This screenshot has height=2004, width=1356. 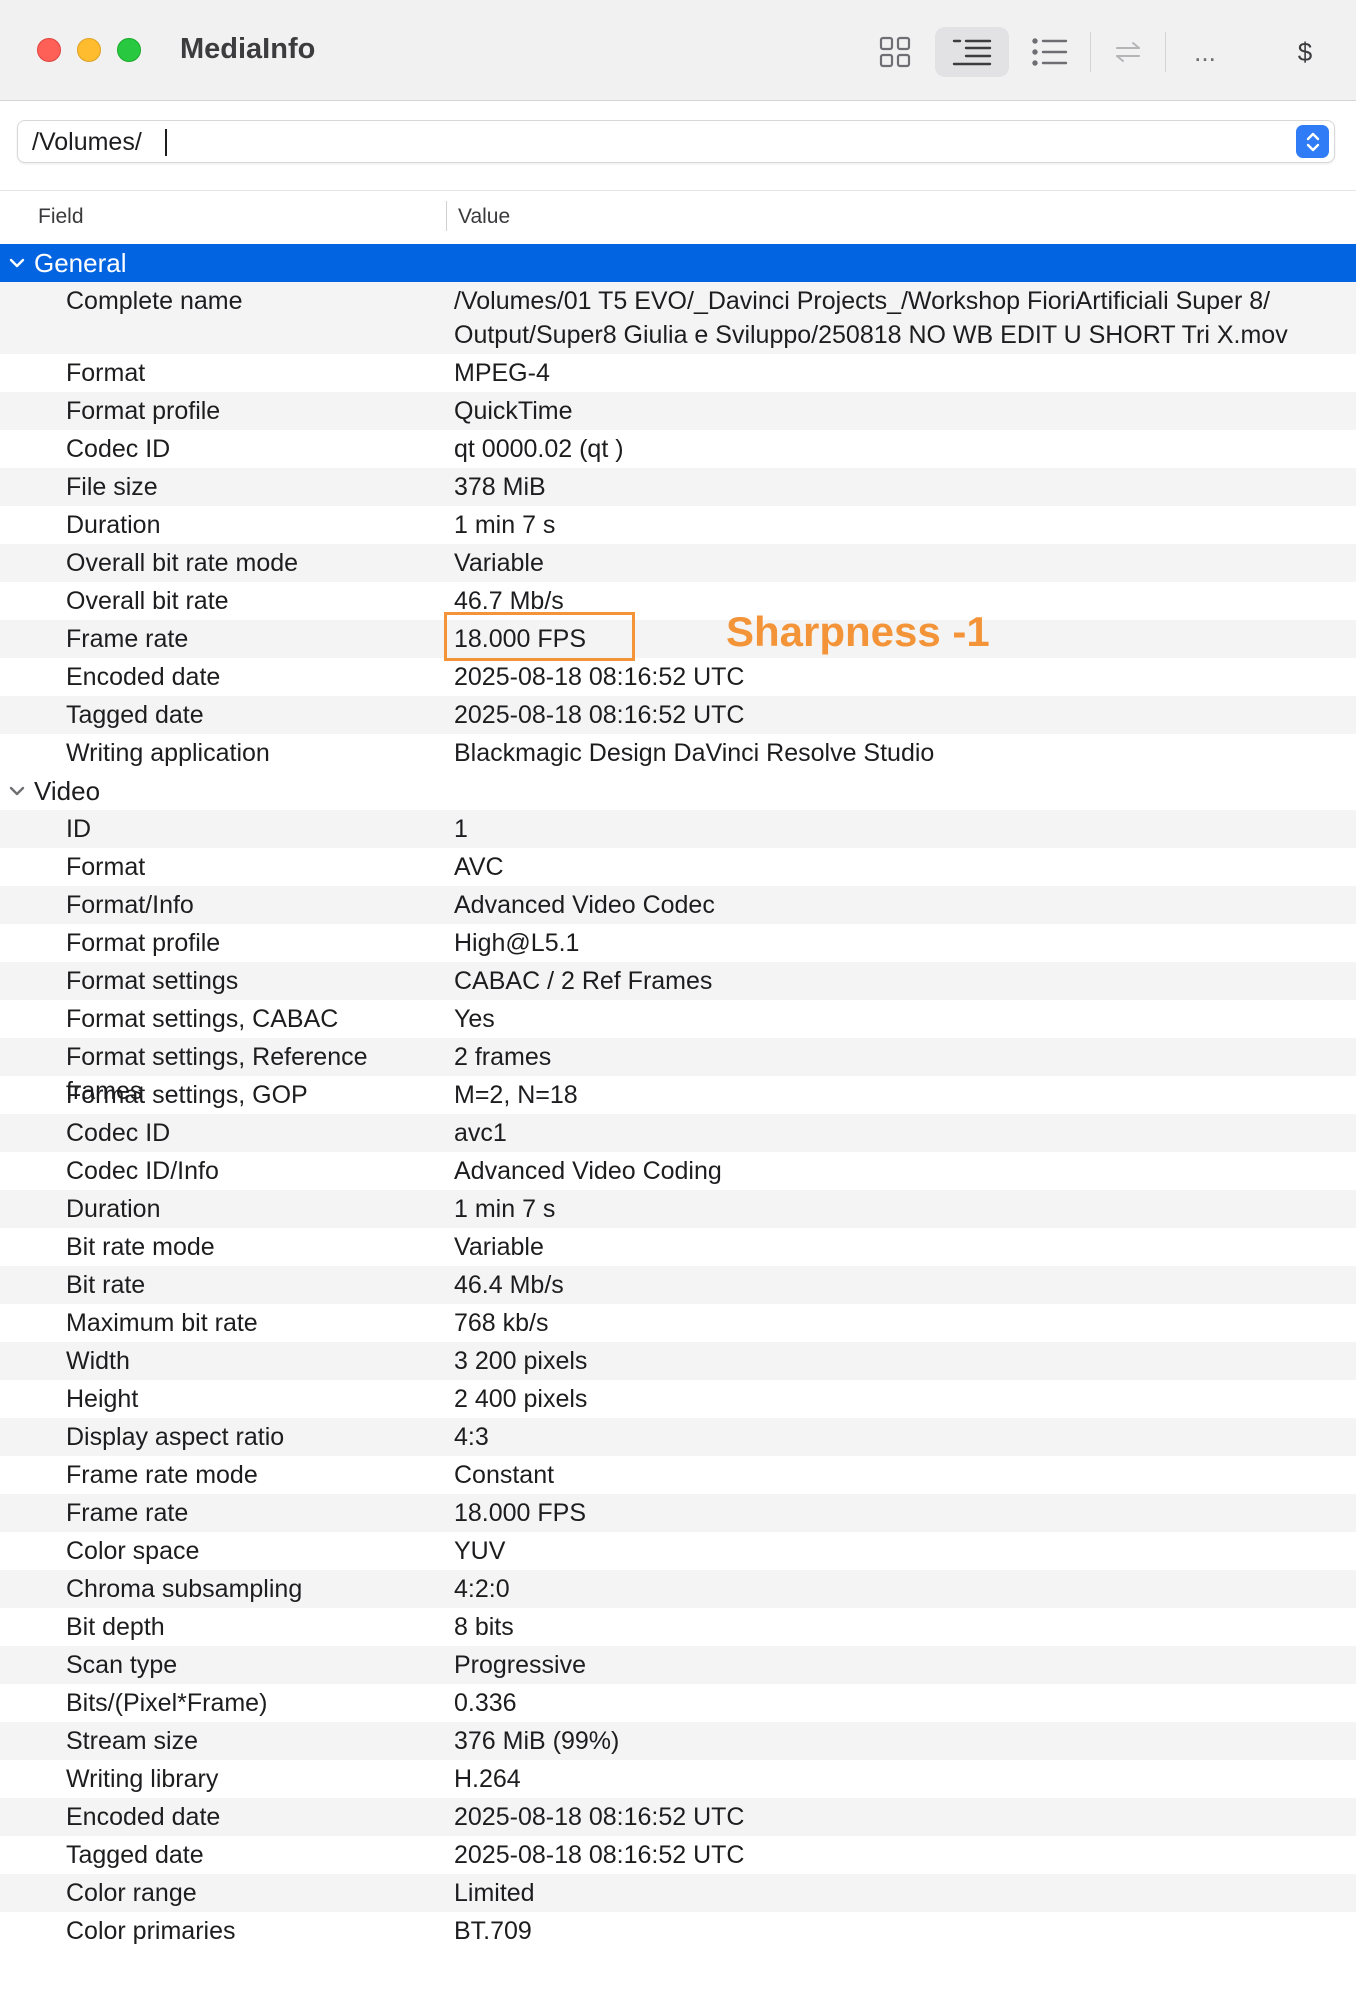 I want to click on chevron-up-down-icon, so click(x=1312, y=141).